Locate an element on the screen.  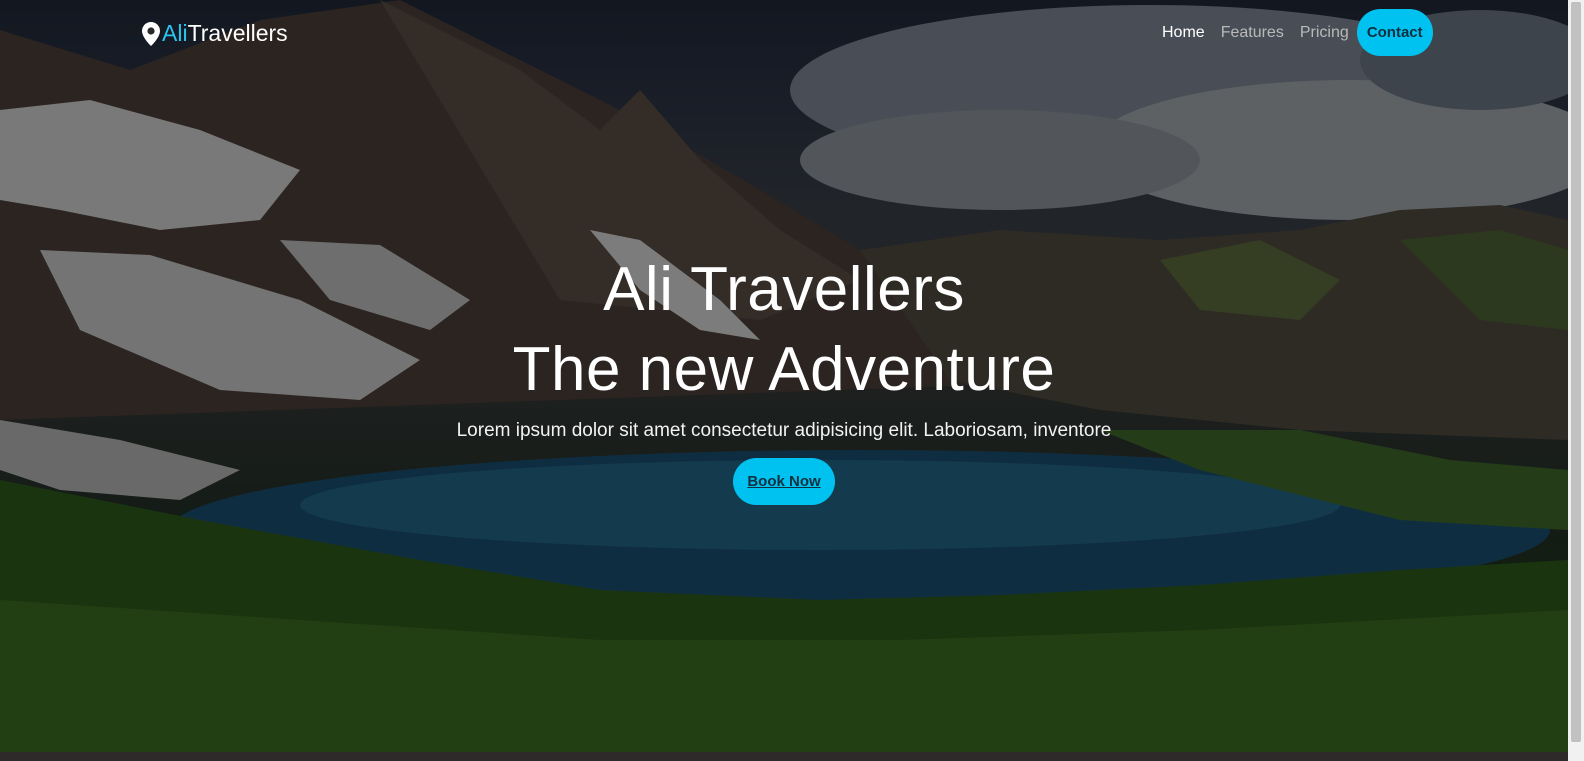
brand-name-suffix: Travellers is located at coordinates (237, 33).